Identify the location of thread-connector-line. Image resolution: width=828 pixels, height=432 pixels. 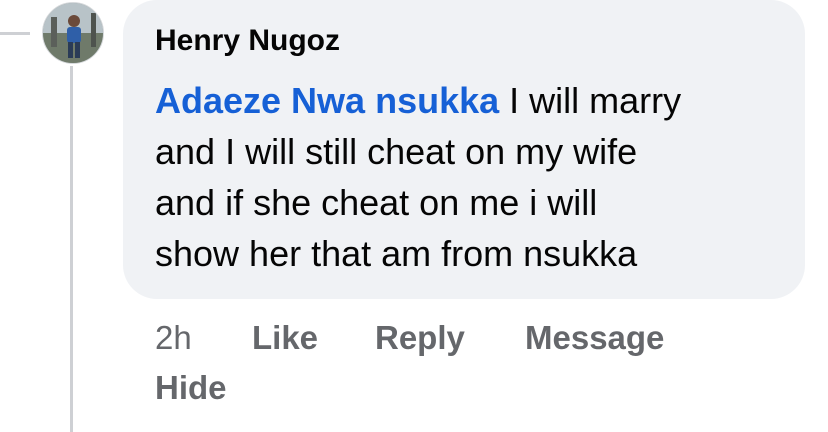
(15, 33).